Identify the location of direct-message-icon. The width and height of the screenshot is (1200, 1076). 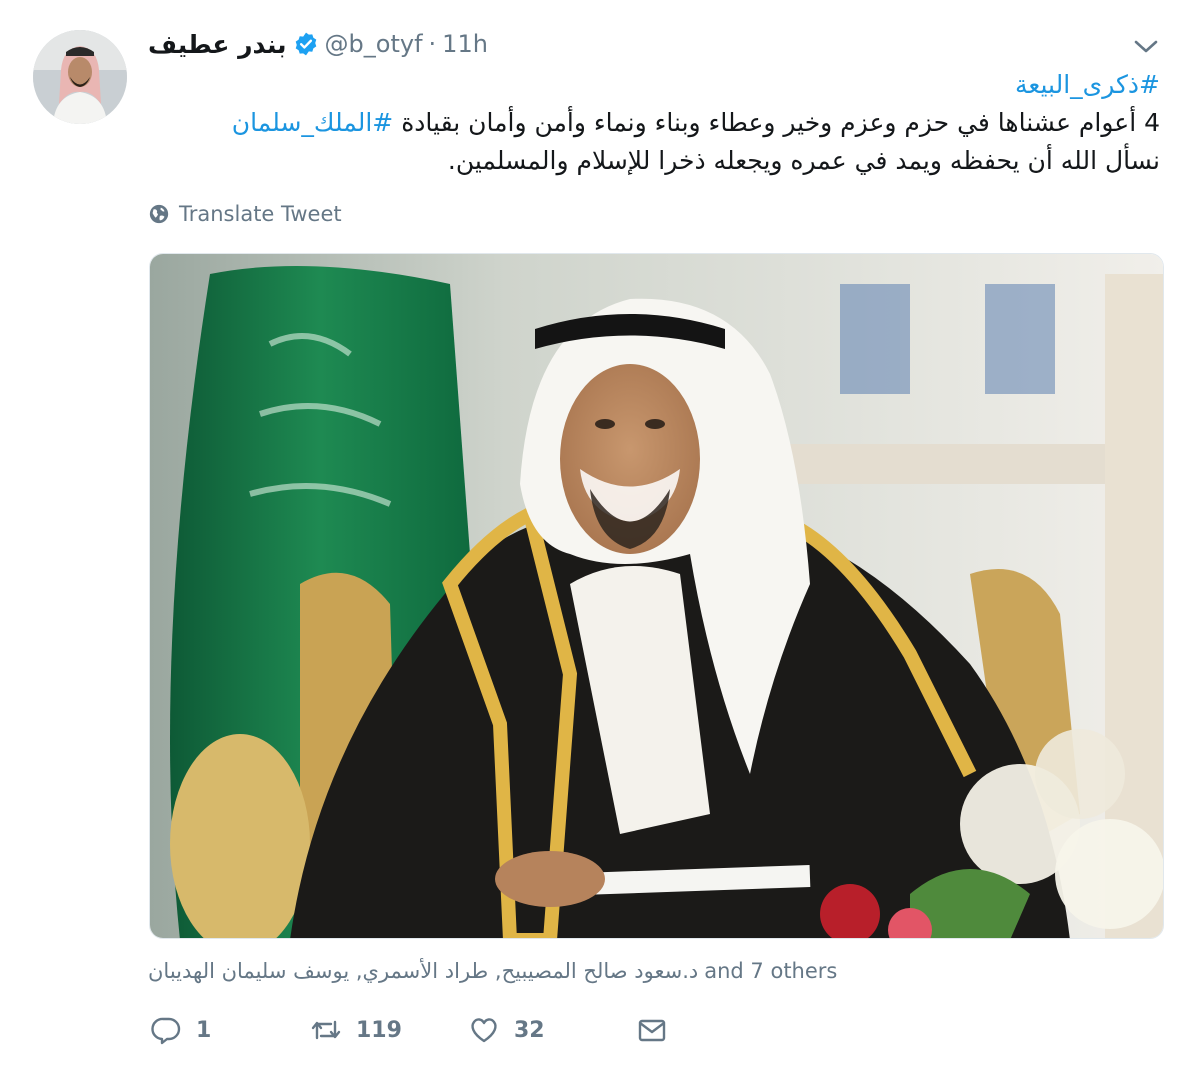
(652, 1030).